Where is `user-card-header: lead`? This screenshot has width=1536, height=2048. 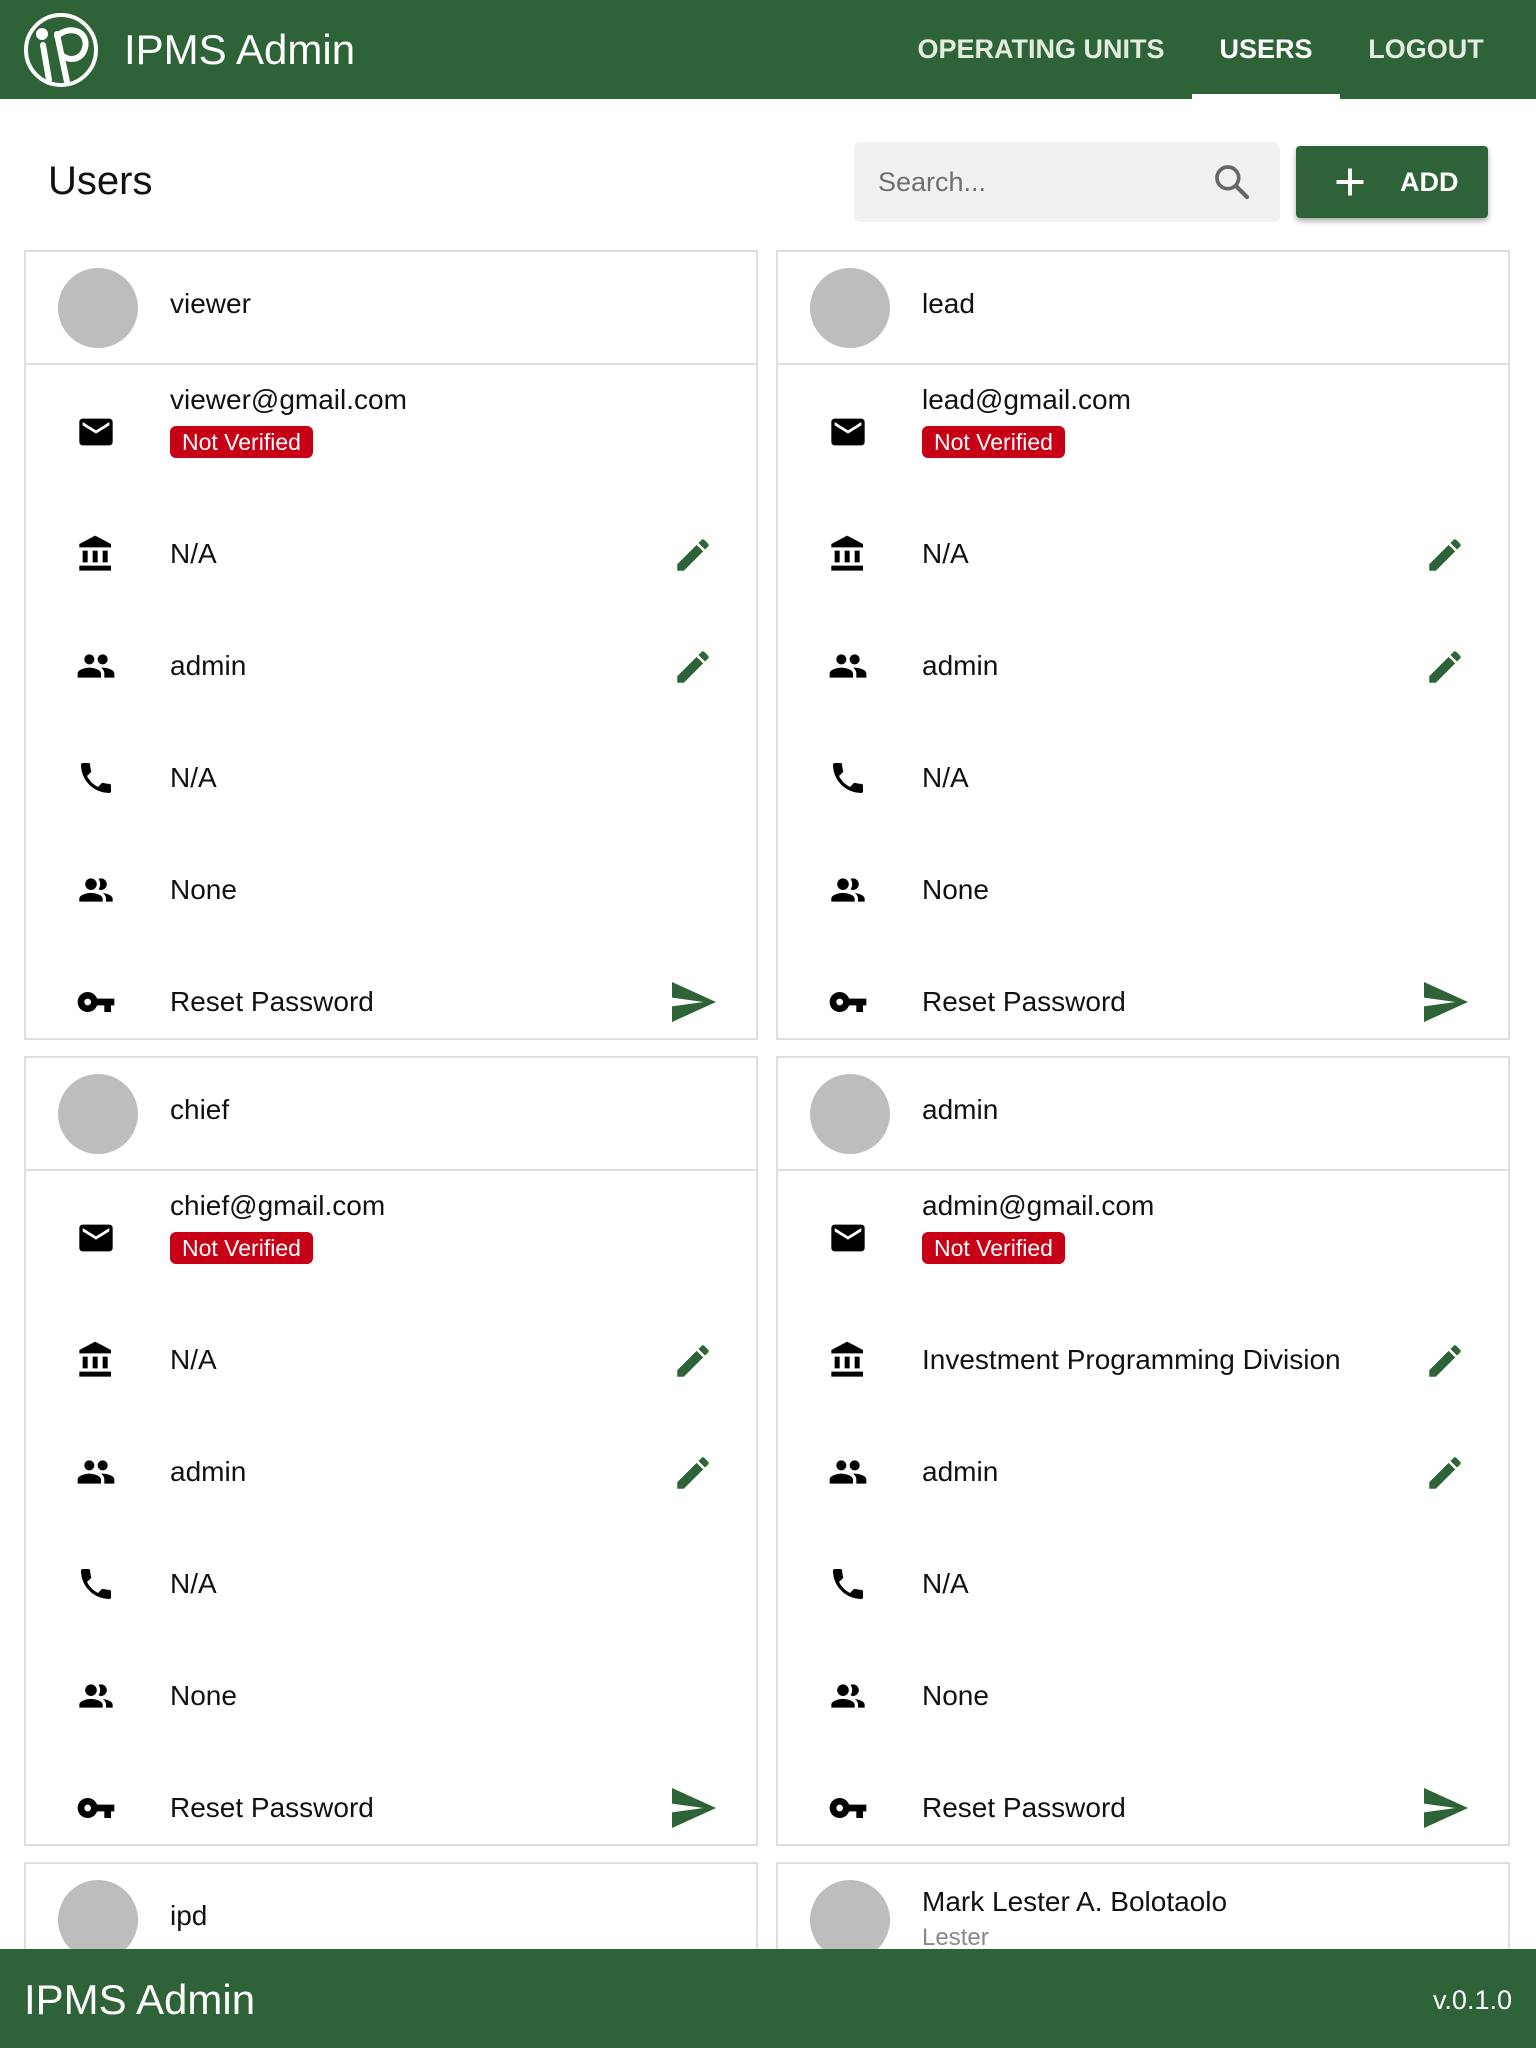
user-card-header: lead is located at coordinates (1143, 308).